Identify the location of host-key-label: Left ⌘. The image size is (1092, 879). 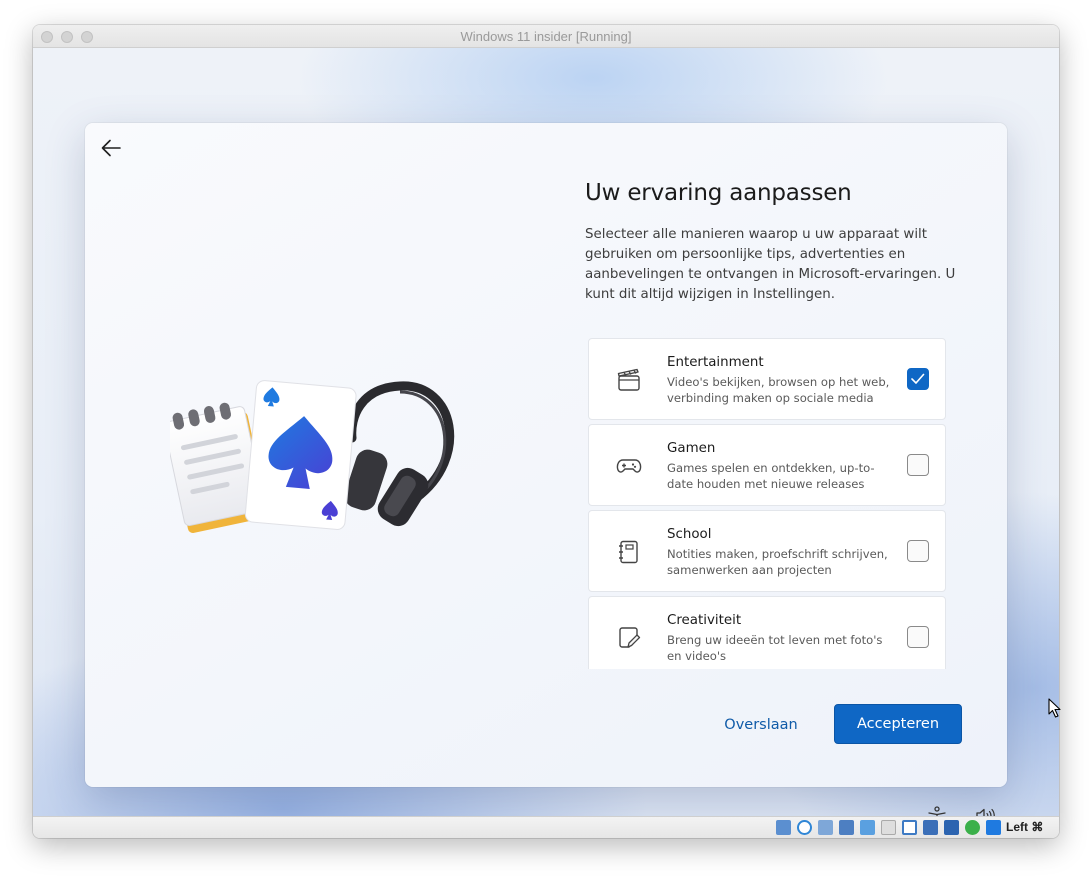
(1025, 827).